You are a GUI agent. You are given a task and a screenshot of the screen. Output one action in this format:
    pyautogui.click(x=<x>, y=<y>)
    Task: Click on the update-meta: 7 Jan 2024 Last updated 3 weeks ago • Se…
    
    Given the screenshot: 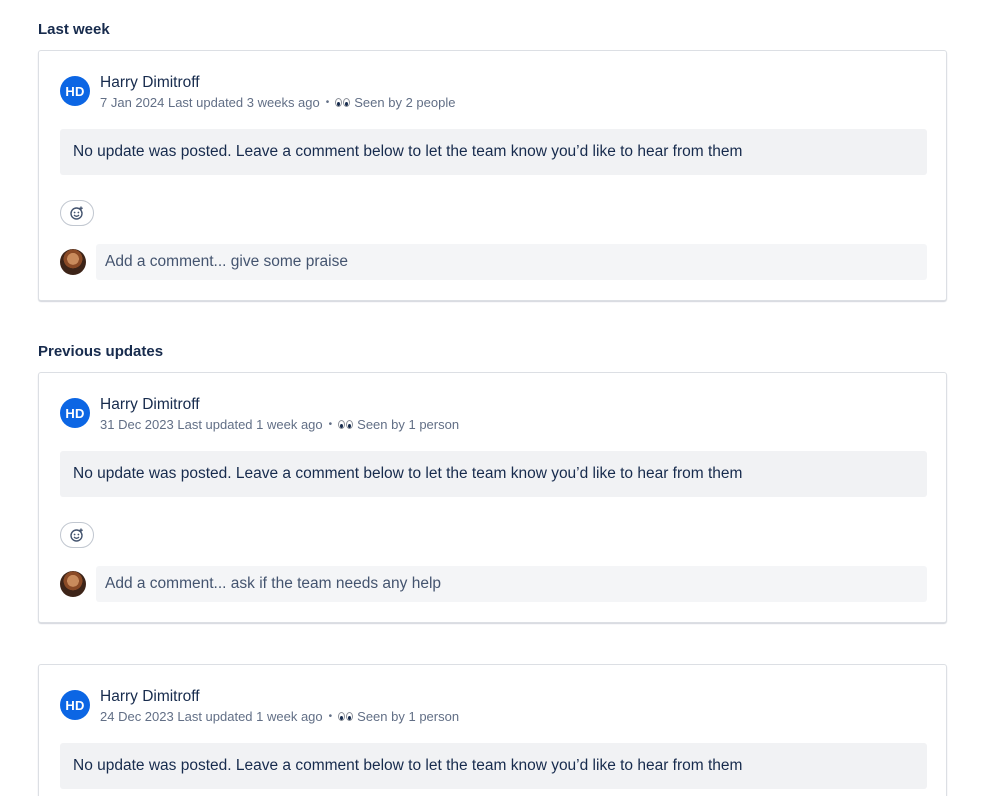 What is the action you would take?
    pyautogui.click(x=277, y=102)
    